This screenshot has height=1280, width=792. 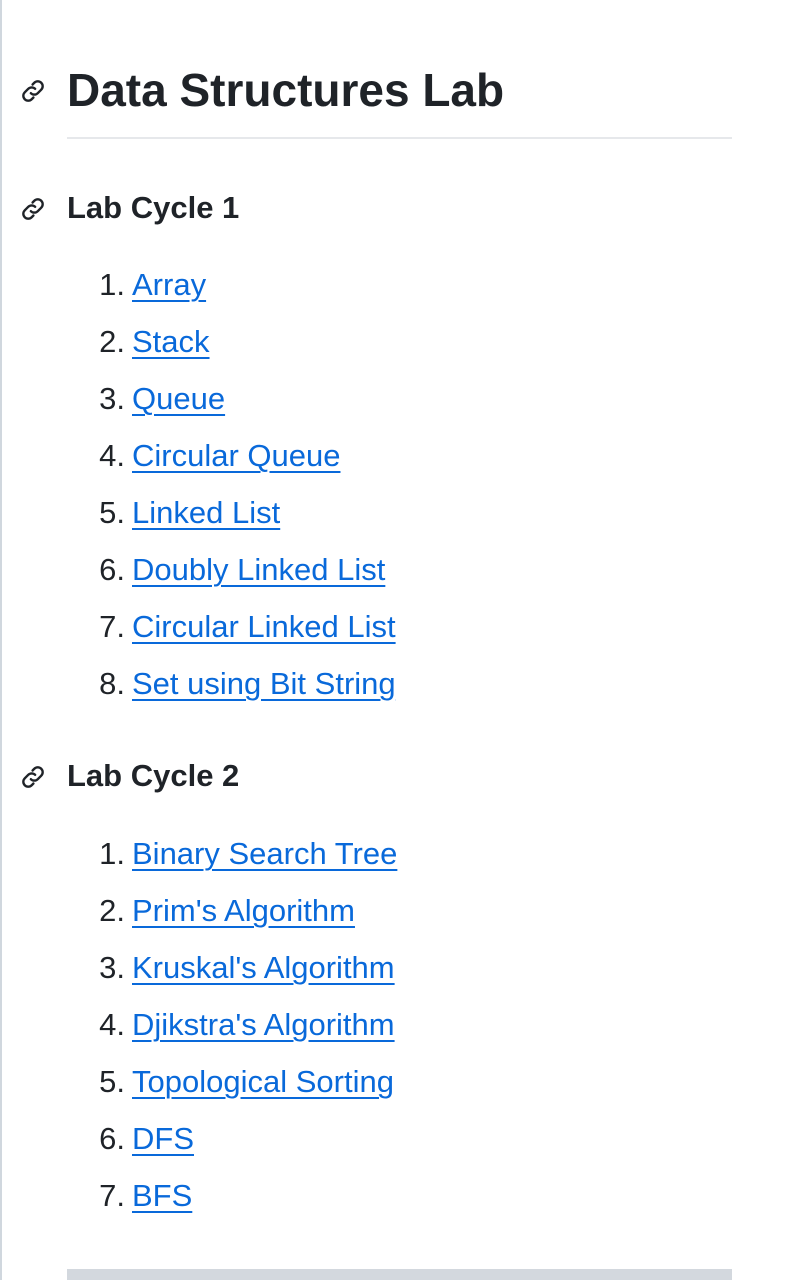 What do you see at coordinates (162, 1196) in the screenshot?
I see `lab-link-bfs: BFS` at bounding box center [162, 1196].